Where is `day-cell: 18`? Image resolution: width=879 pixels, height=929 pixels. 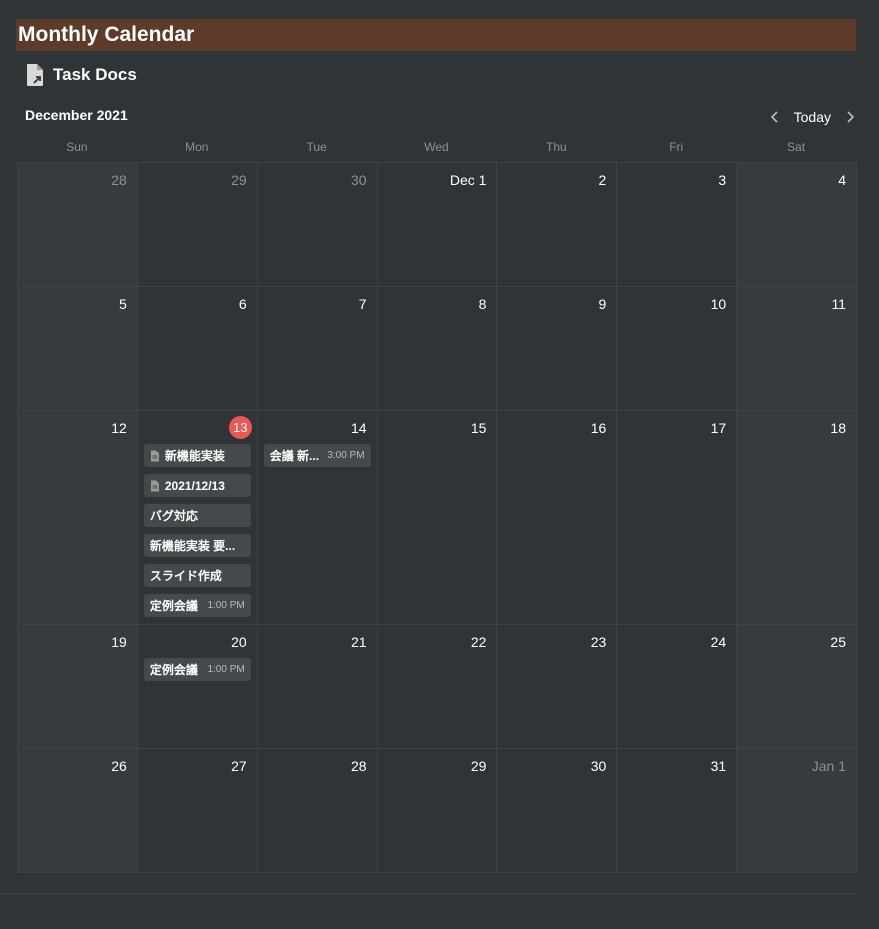
day-cell: 18 is located at coordinates (797, 518).